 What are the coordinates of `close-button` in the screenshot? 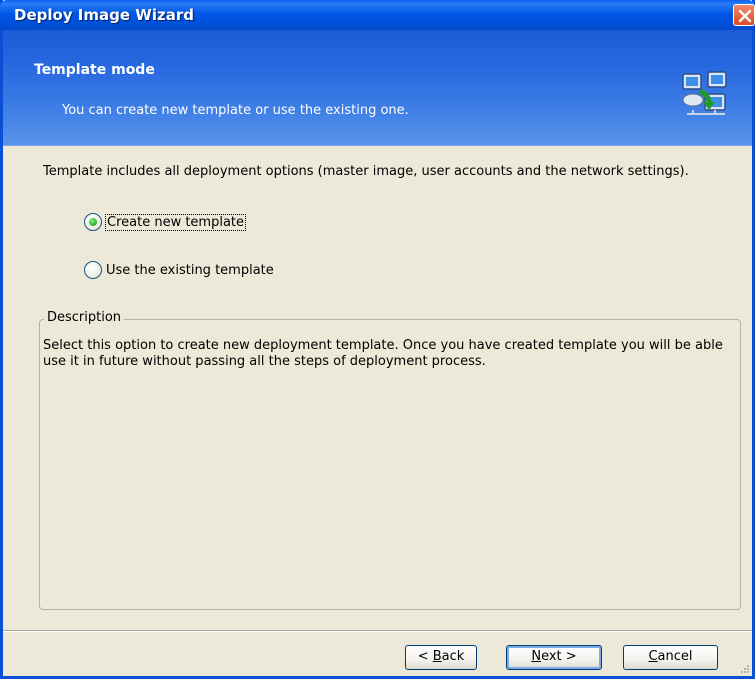 It's located at (744, 15).